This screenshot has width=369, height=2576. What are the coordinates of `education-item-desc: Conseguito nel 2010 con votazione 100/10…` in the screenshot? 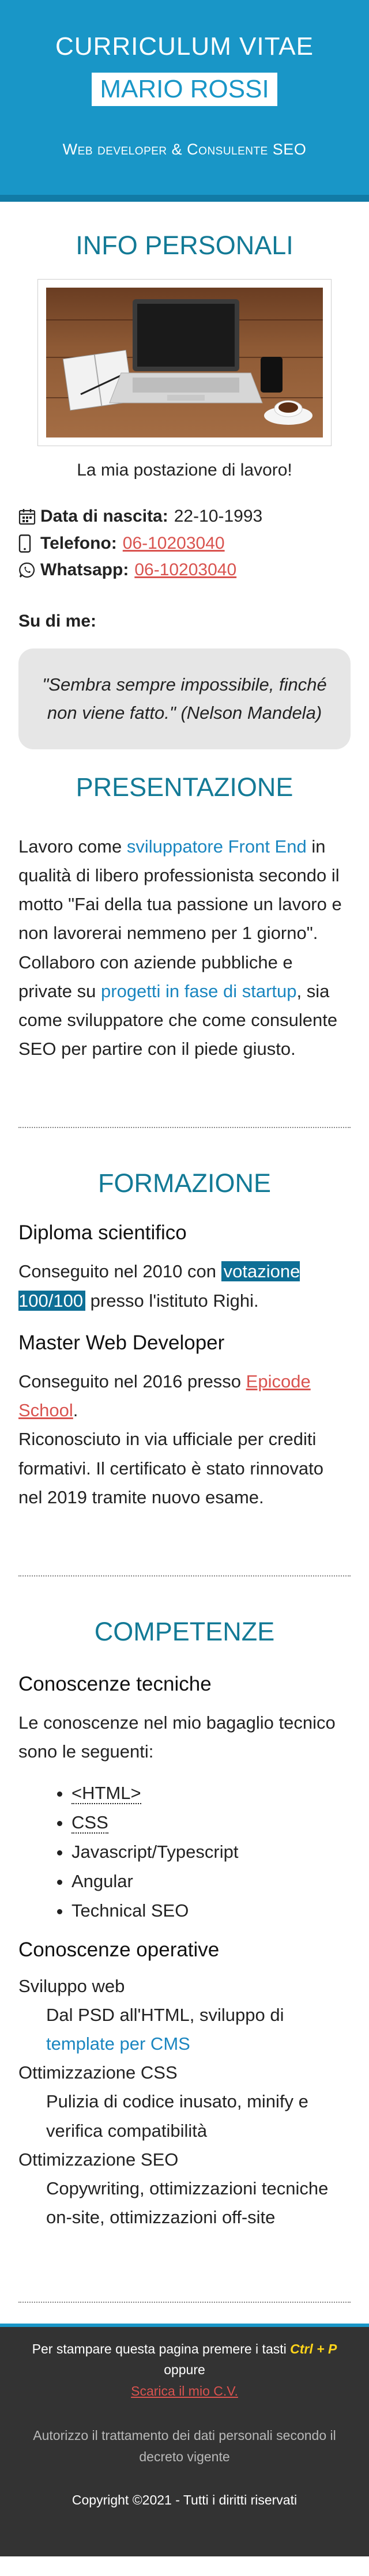 It's located at (184, 1286).